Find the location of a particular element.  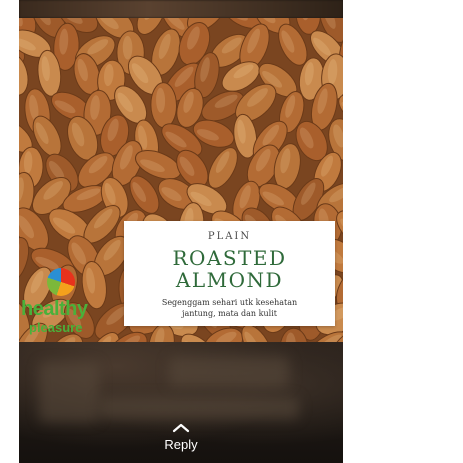

card-title-line-1: ROASTED is located at coordinates (229, 258).